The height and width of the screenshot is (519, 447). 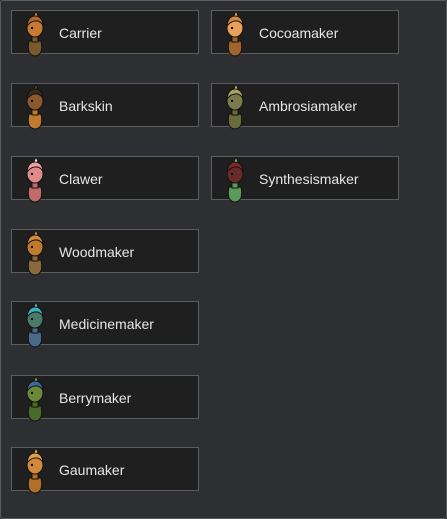 I want to click on gaumaker-portrait-icon, so click(x=35, y=471).